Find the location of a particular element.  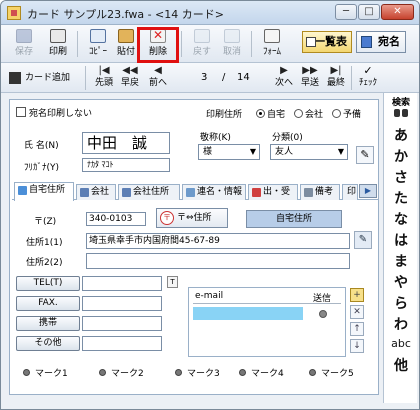

email-up-button: ↑ is located at coordinates (357, 329).